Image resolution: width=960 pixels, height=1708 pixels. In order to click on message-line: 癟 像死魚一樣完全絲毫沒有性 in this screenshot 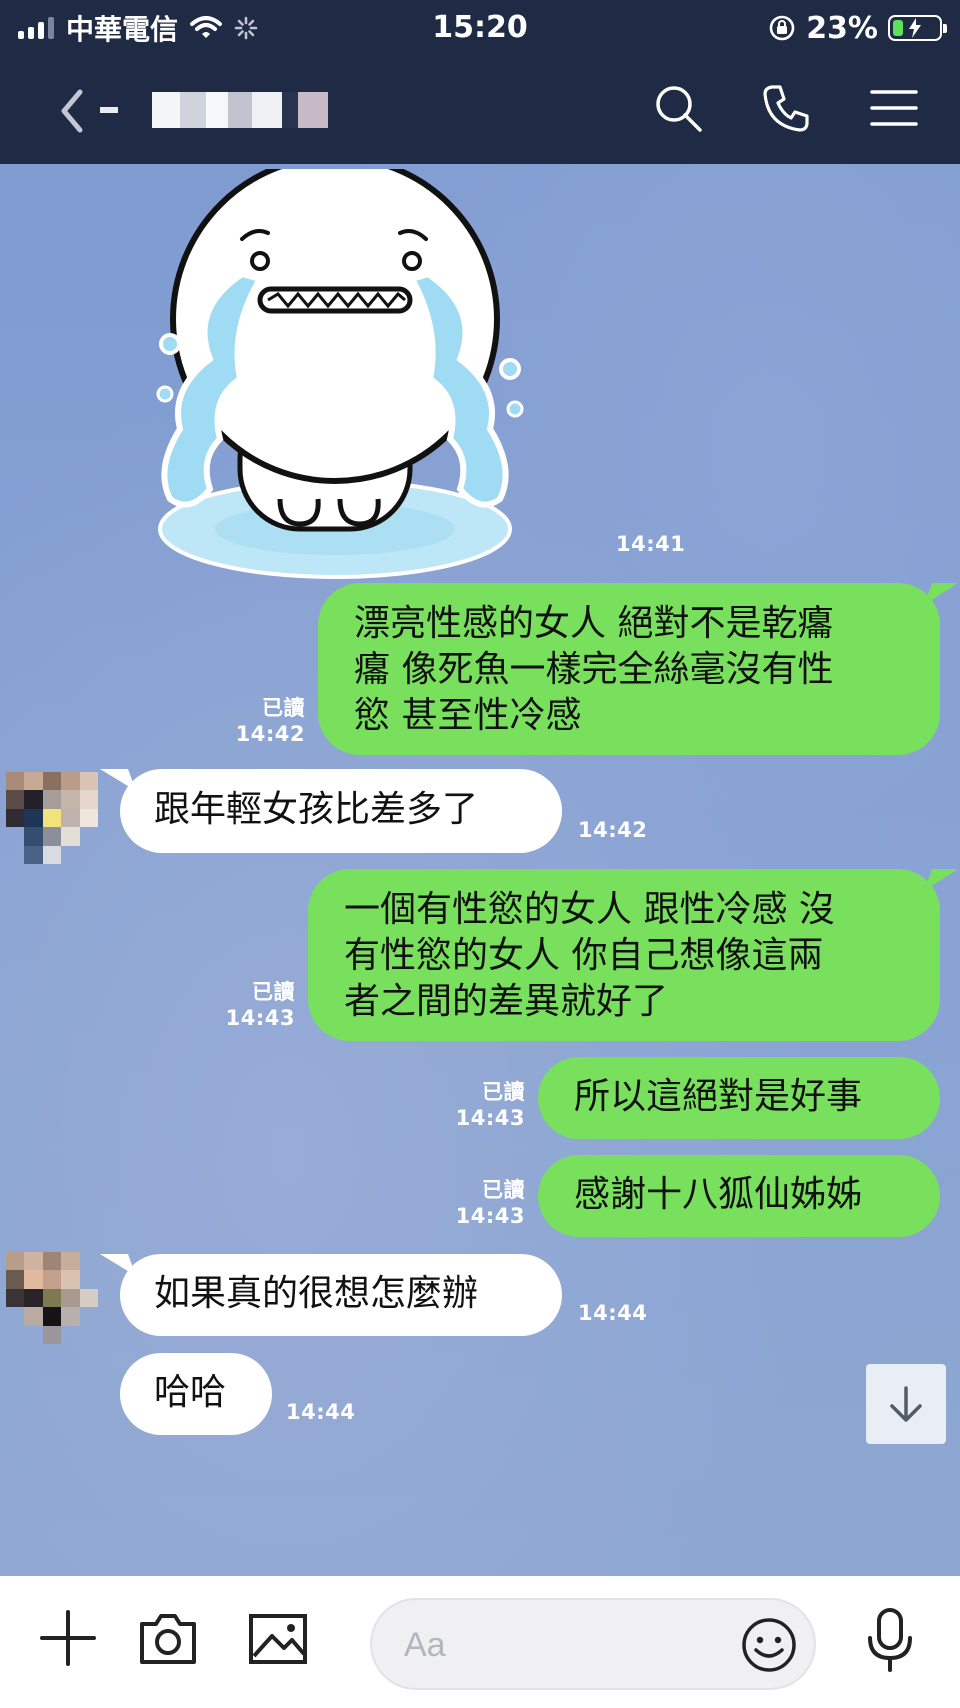, I will do `click(594, 669)`.